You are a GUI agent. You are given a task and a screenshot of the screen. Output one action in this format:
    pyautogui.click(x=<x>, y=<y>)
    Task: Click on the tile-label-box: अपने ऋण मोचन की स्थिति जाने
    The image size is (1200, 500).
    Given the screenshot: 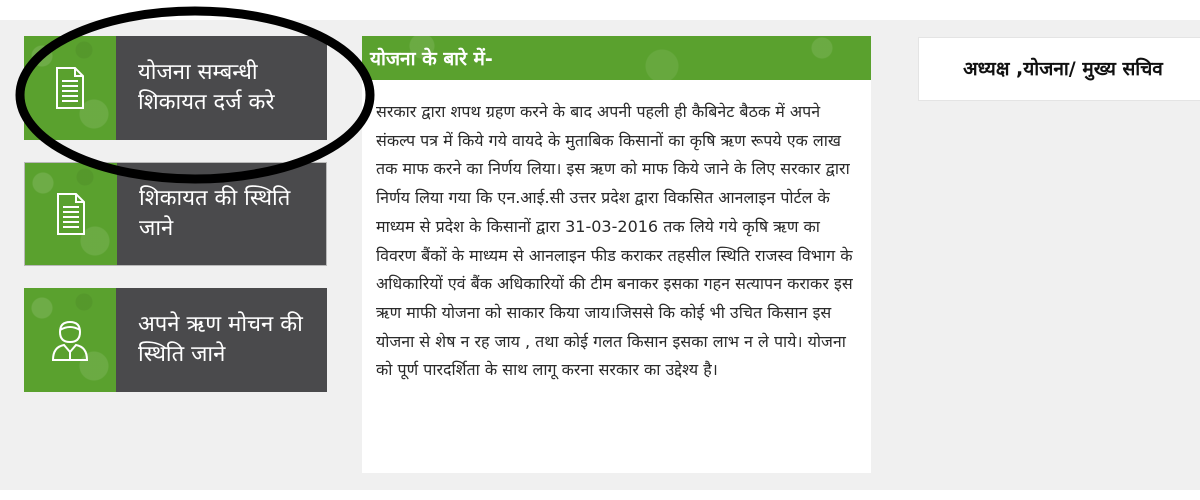 What is the action you would take?
    pyautogui.click(x=221, y=340)
    